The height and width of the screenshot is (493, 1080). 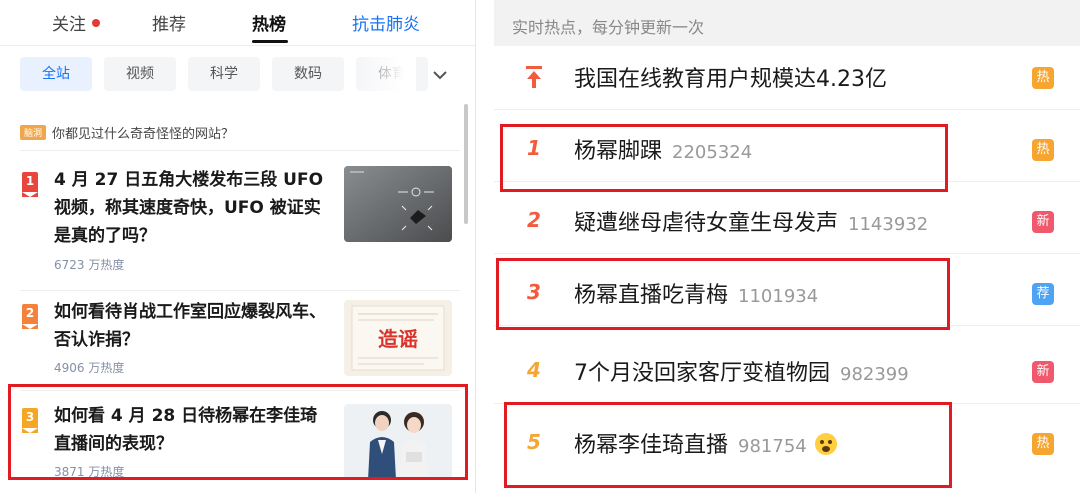 What do you see at coordinates (534, 220) in the screenshot?
I see `rank-number: 2` at bounding box center [534, 220].